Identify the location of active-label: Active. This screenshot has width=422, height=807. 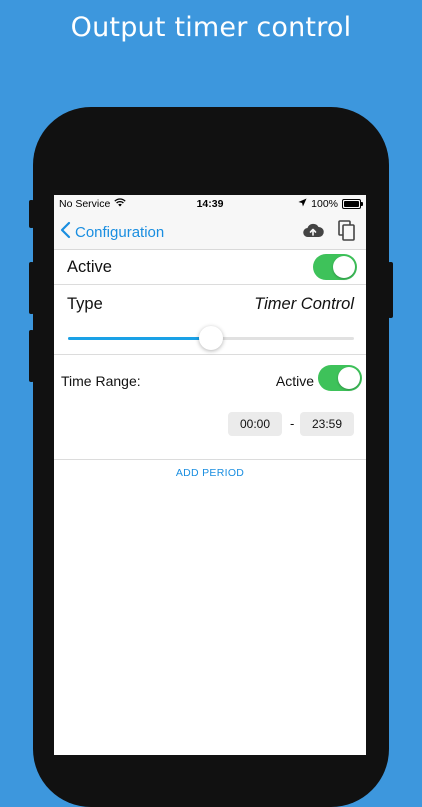
(89, 267).